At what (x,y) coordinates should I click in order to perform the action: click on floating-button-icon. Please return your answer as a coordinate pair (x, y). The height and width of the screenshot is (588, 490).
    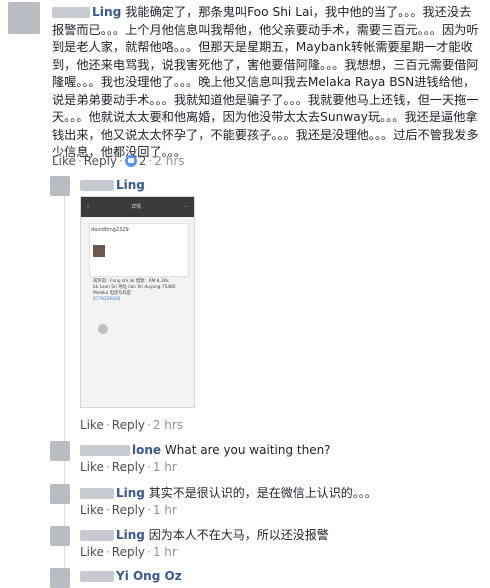
    Looking at the image, I should click on (103, 329).